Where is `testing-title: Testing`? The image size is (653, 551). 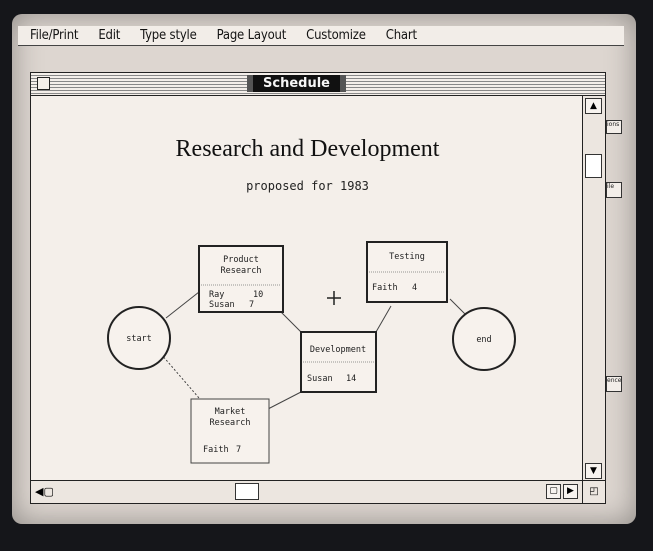 testing-title: Testing is located at coordinates (407, 257).